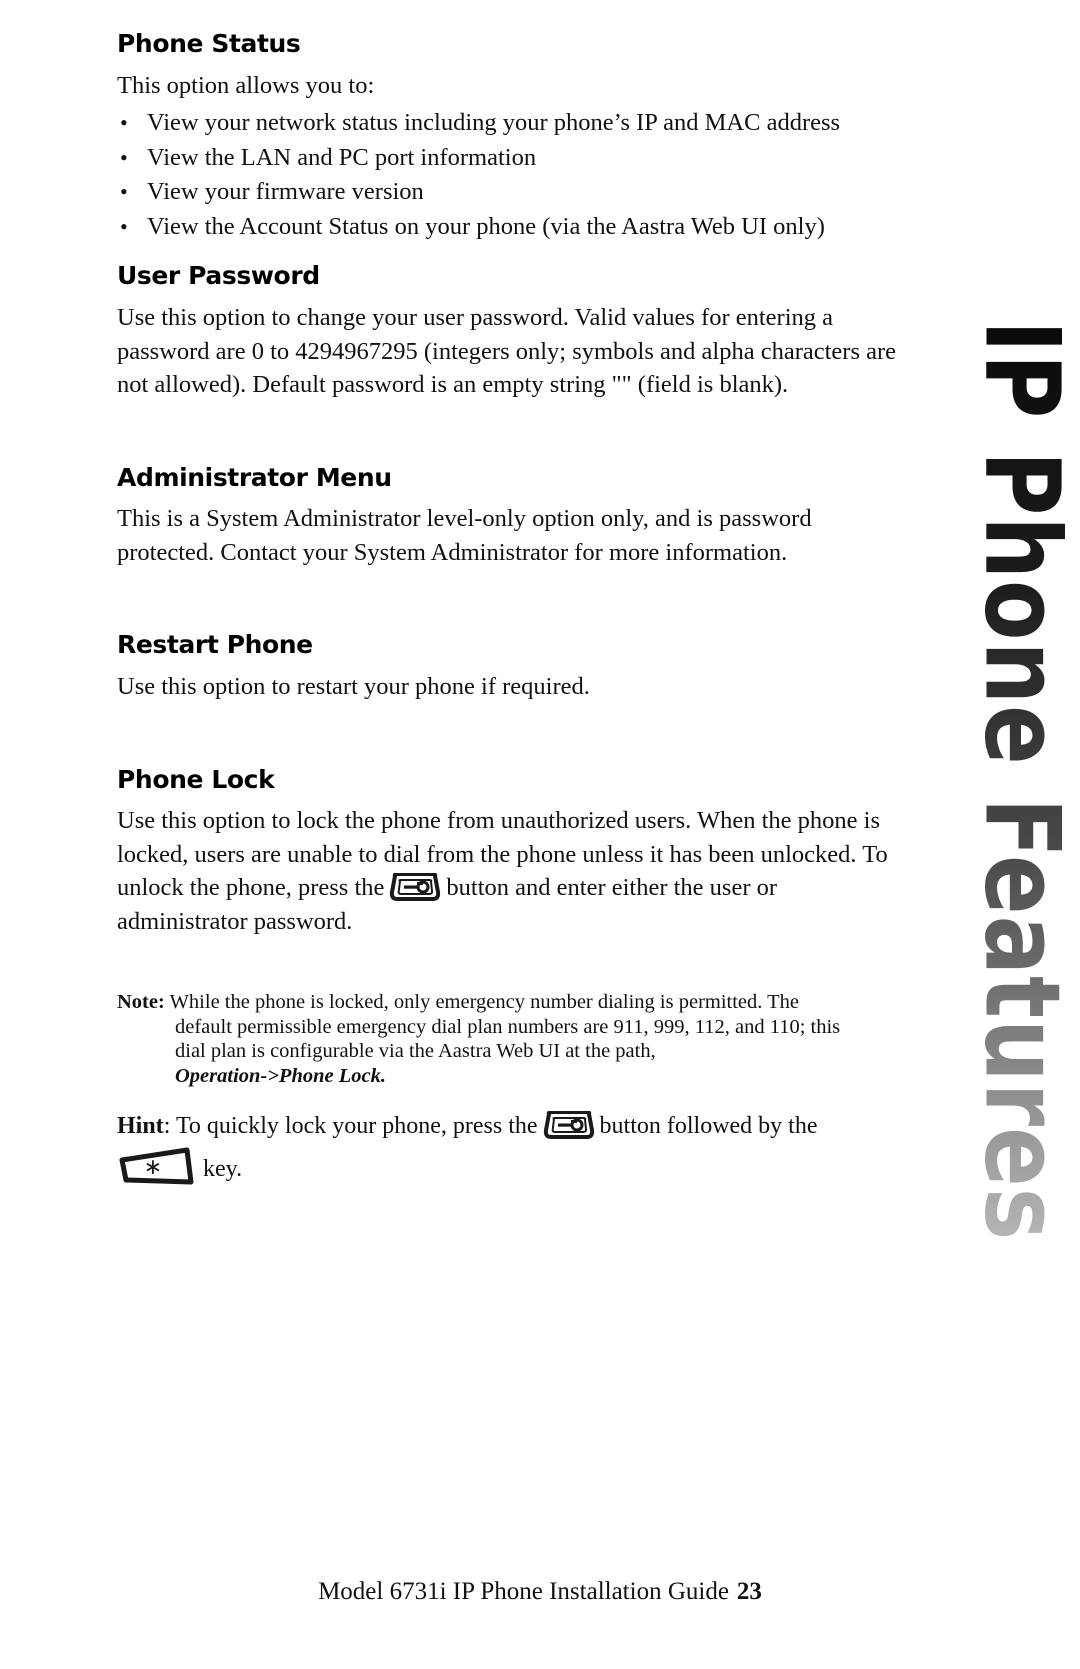 The height and width of the screenshot is (1669, 1080). What do you see at coordinates (209, 43) in the screenshot?
I see `heading-phone-status: Phone Status` at bounding box center [209, 43].